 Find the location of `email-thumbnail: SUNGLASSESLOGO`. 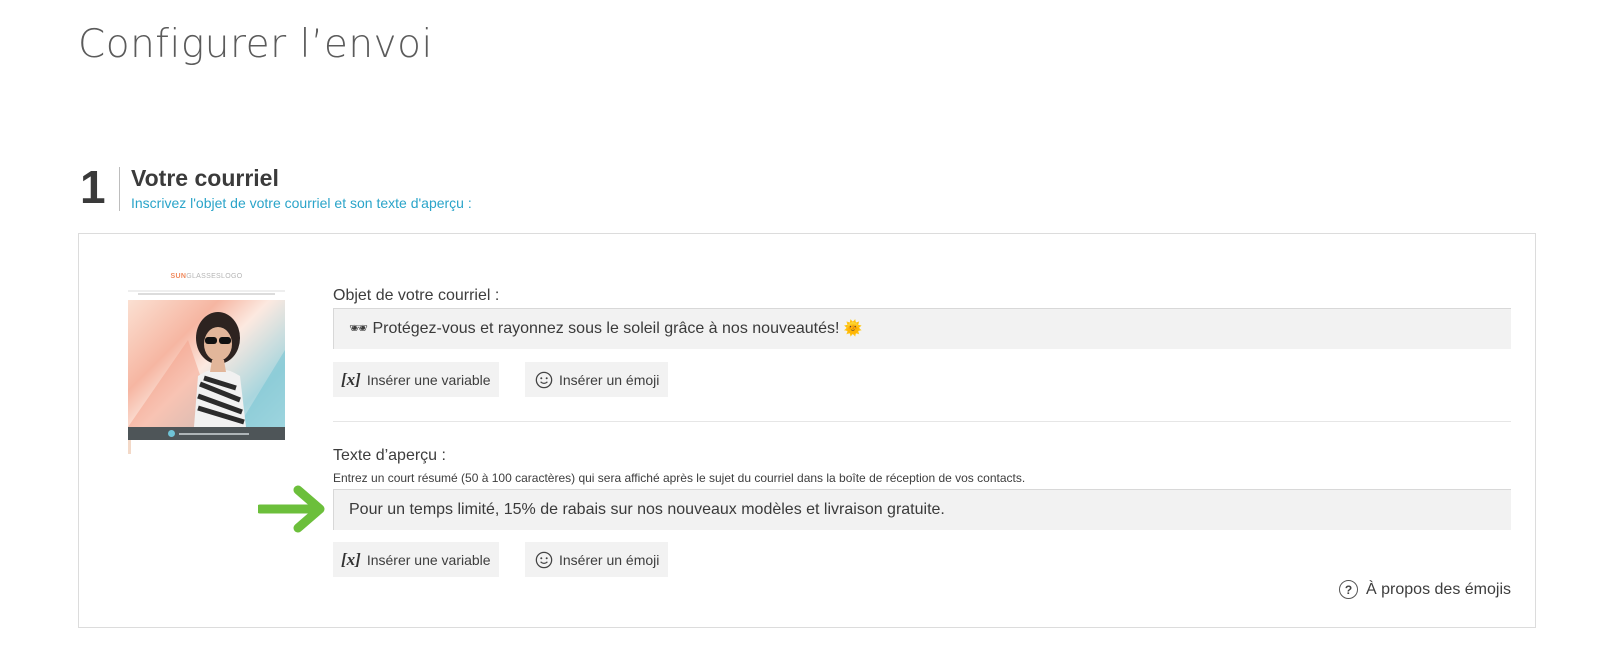

email-thumbnail: SUNGLASSESLOGO is located at coordinates (206, 354).